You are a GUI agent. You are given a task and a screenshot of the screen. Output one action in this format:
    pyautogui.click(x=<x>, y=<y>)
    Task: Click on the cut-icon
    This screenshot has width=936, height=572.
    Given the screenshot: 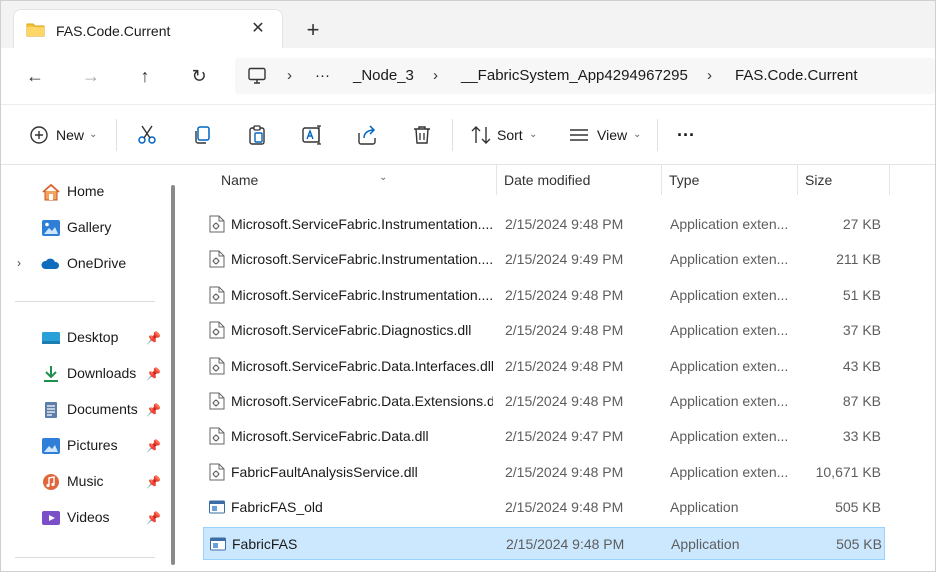 What is the action you would take?
    pyautogui.click(x=147, y=135)
    